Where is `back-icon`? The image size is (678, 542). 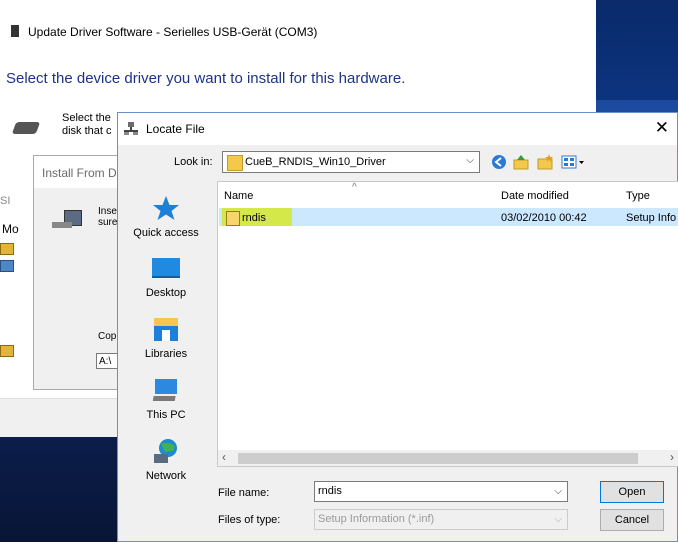
back-icon is located at coordinates (499, 162).